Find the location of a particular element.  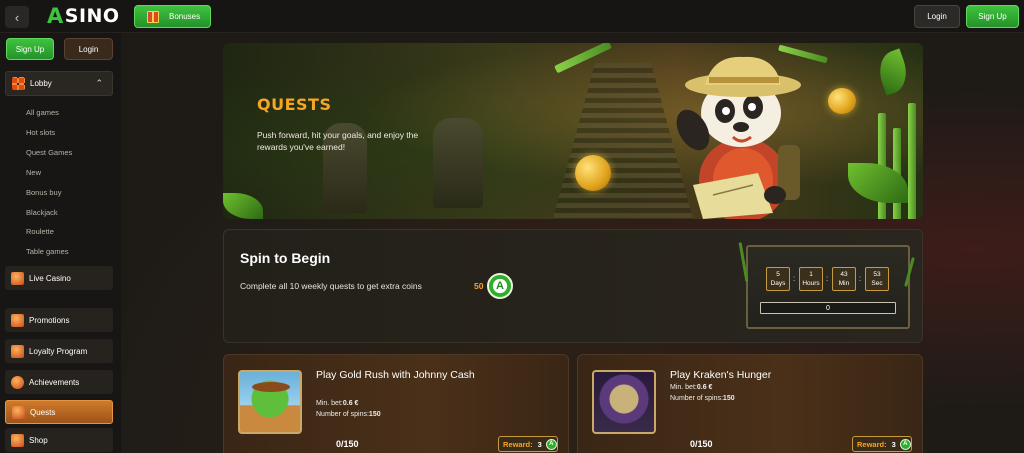

submenu-all-games: All games is located at coordinates (42, 112).